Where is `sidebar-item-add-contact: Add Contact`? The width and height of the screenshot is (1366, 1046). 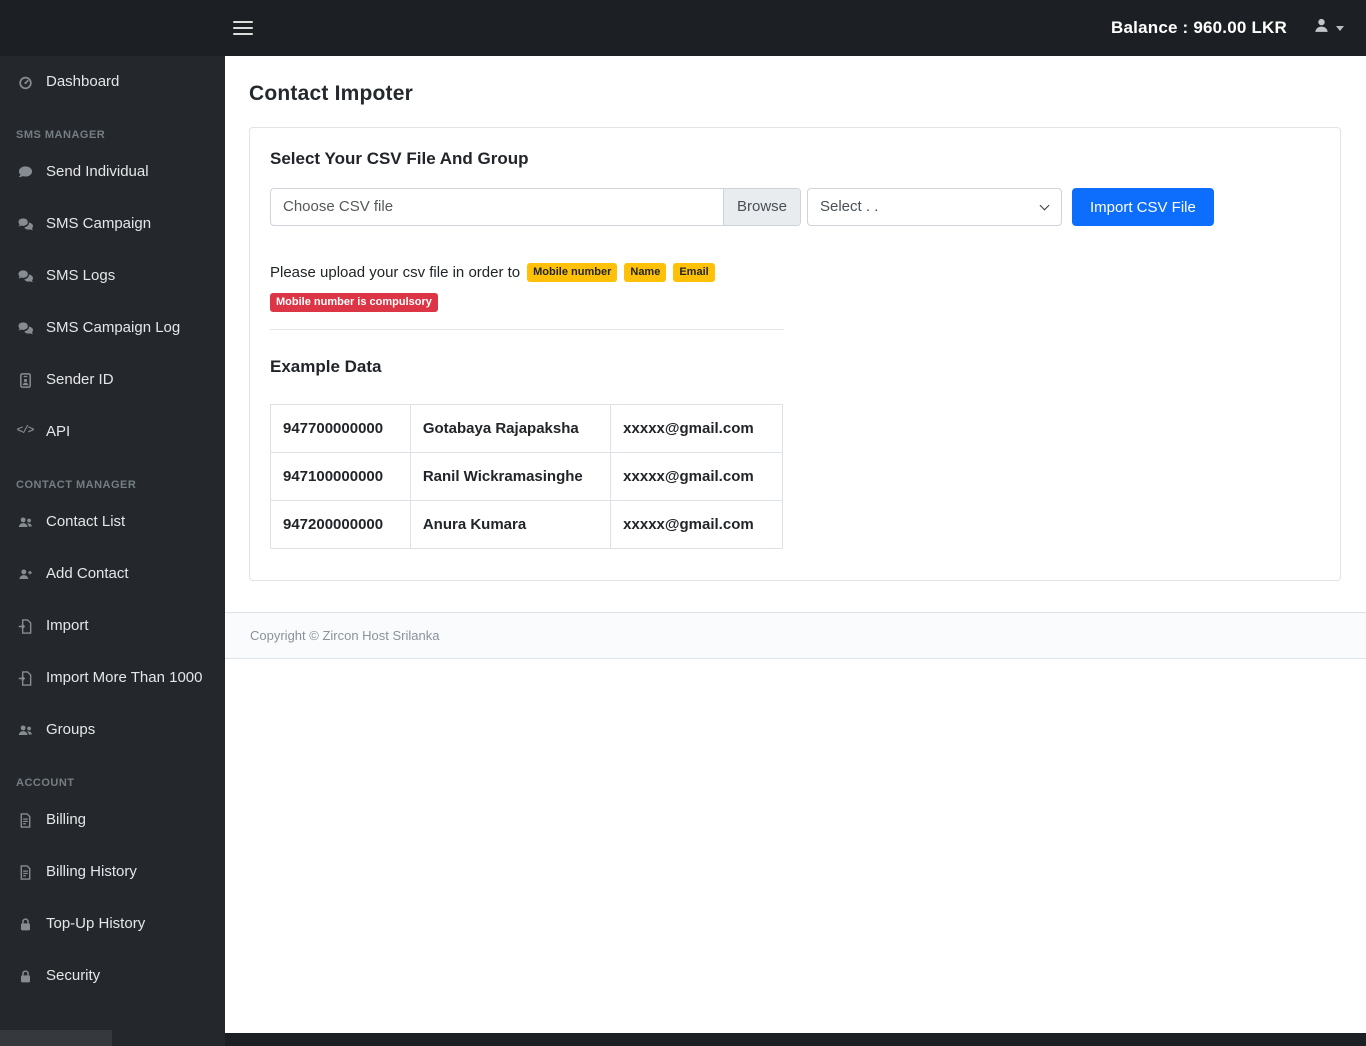 sidebar-item-add-contact: Add Contact is located at coordinates (112, 574).